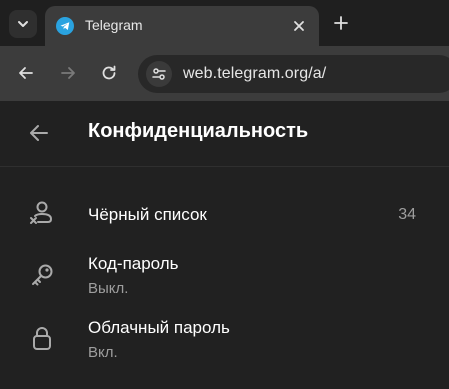  What do you see at coordinates (42, 275) in the screenshot?
I see `key-icon` at bounding box center [42, 275].